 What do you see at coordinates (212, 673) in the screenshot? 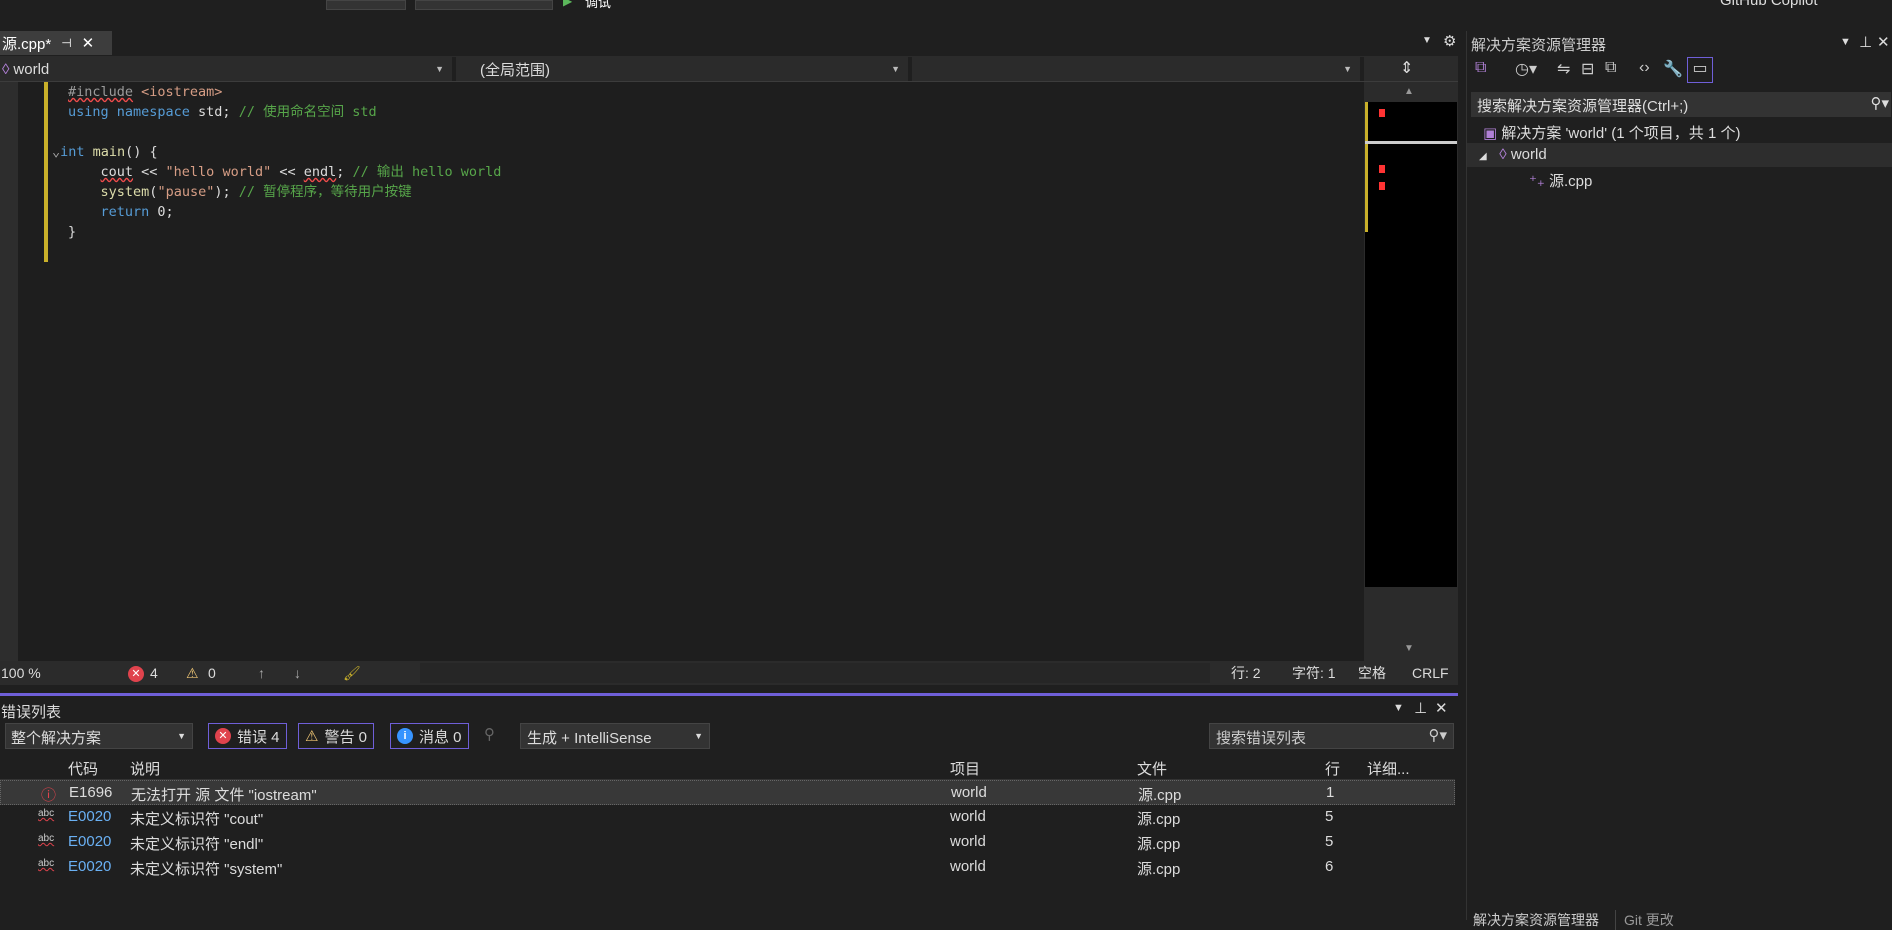
I see `warning-count: 0` at bounding box center [212, 673].